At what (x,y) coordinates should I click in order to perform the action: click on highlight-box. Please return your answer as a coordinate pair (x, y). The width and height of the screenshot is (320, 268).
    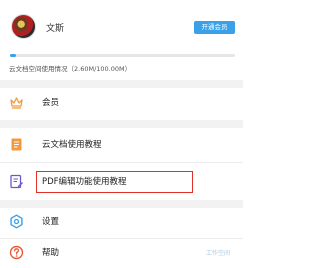
    Looking at the image, I should click on (114, 182).